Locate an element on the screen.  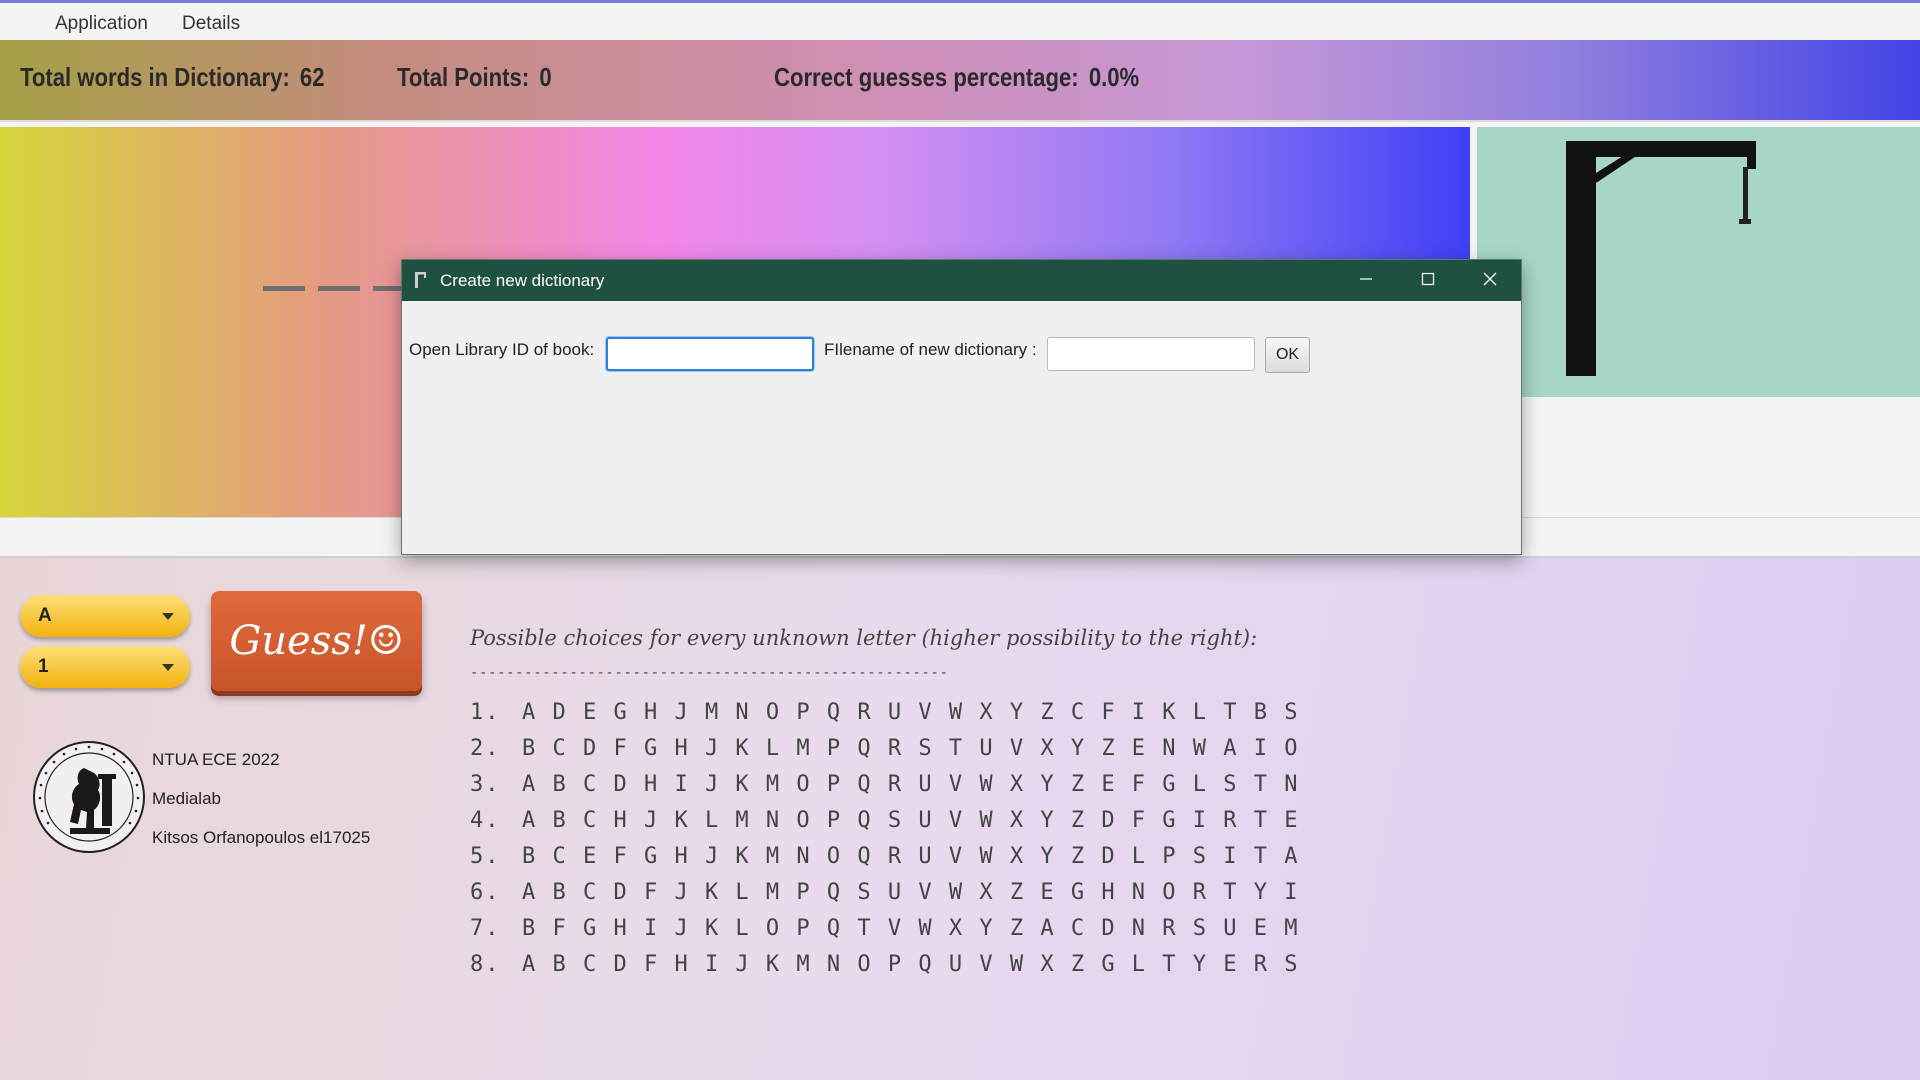
dialog-titlebar: Create new dictionary is located at coordinates (961, 280).